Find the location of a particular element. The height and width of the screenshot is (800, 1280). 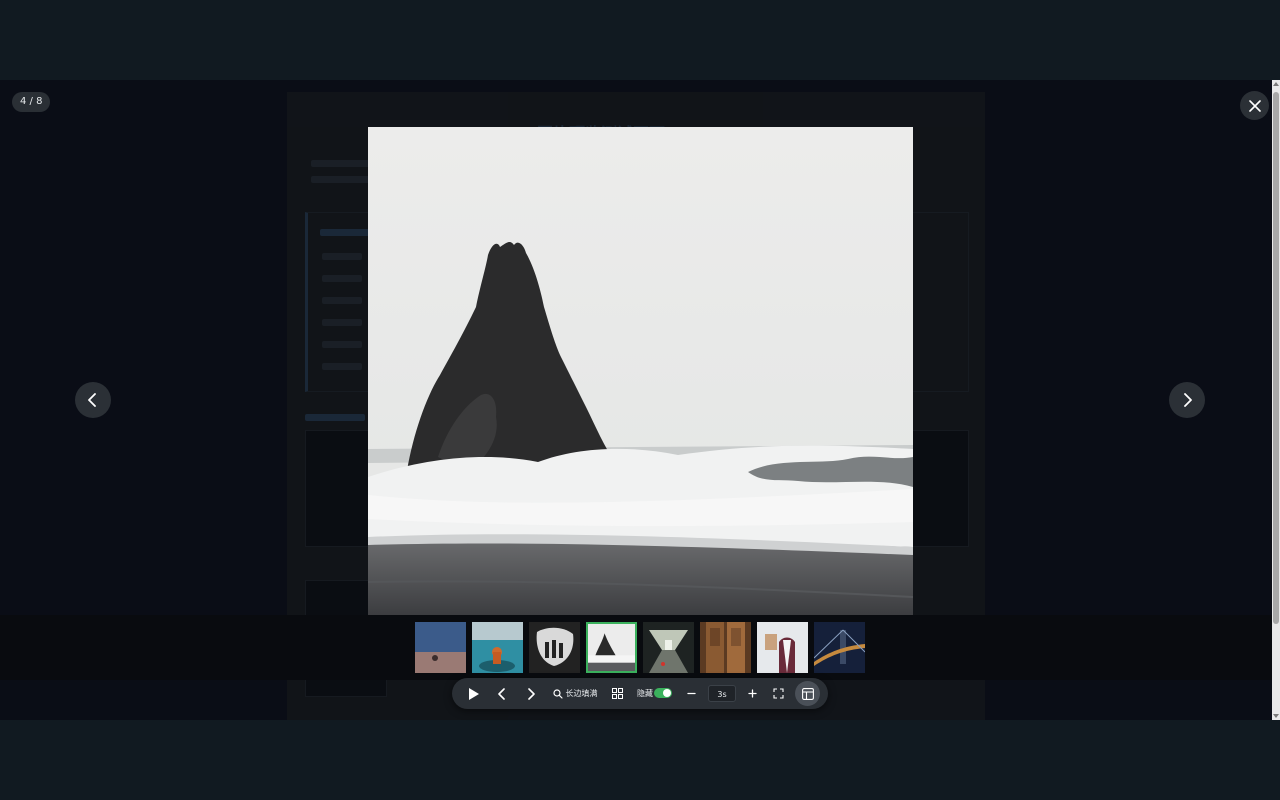

scroll-down-arrow-icon is located at coordinates (1276, 715).